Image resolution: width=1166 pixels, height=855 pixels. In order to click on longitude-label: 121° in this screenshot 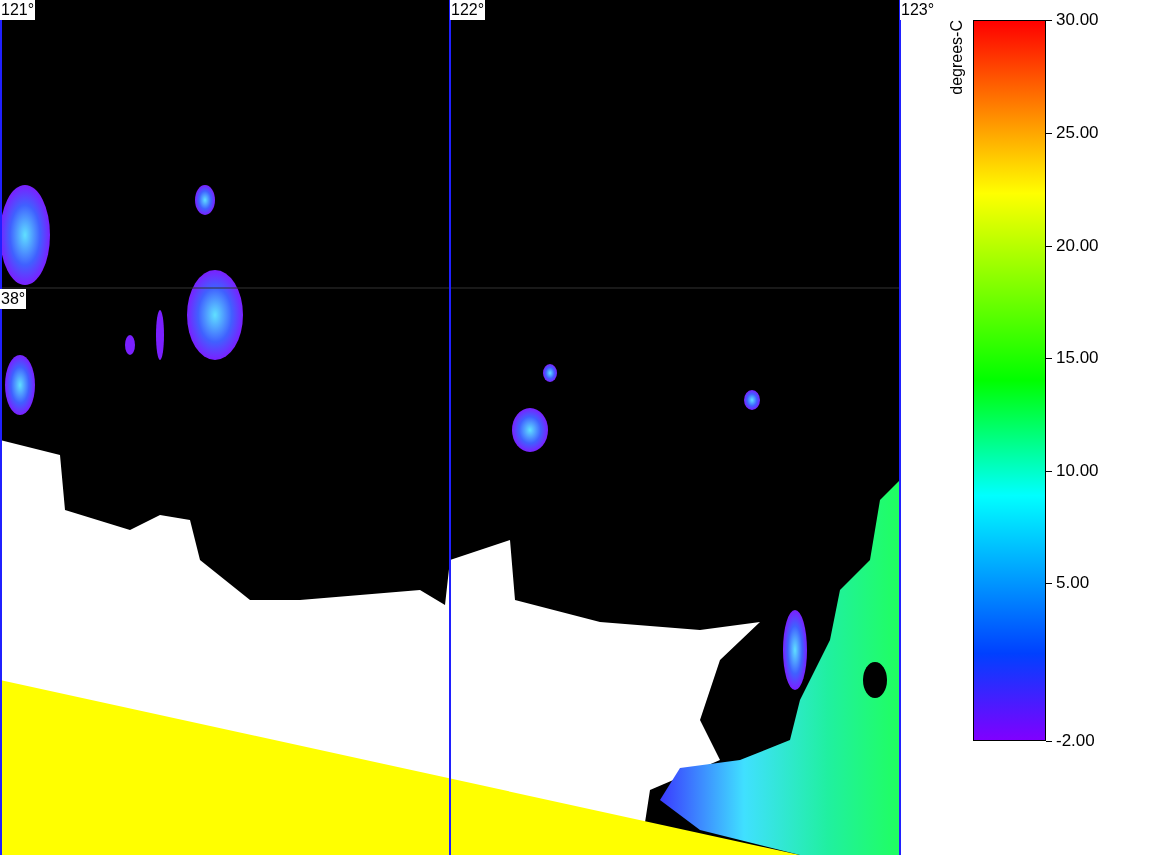, I will do `click(18, 10)`.